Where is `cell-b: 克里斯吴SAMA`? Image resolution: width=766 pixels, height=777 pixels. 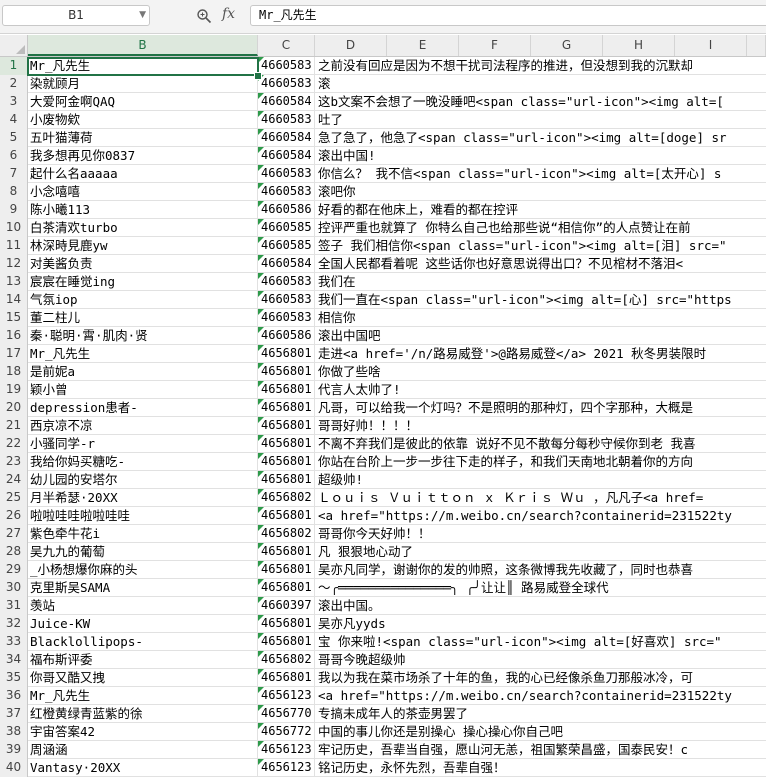
cell-b: 克里斯吴SAMA is located at coordinates (143, 588).